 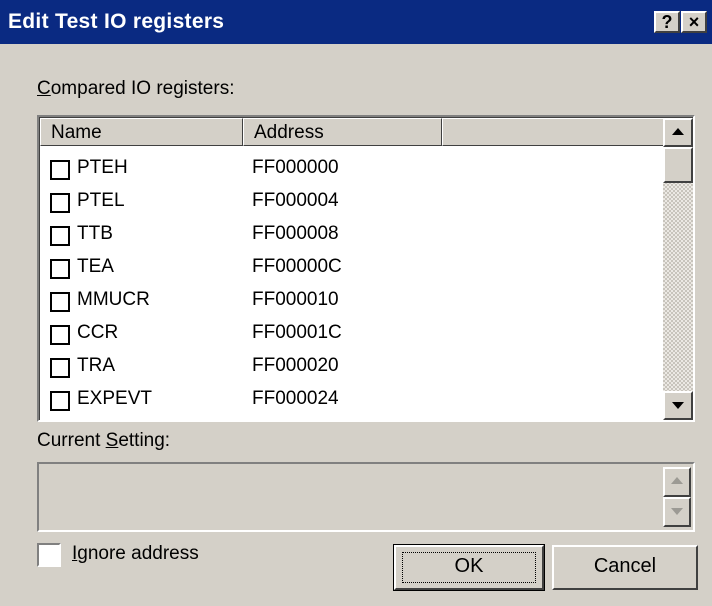 I want to click on register-address: FF000024, so click(x=295, y=398).